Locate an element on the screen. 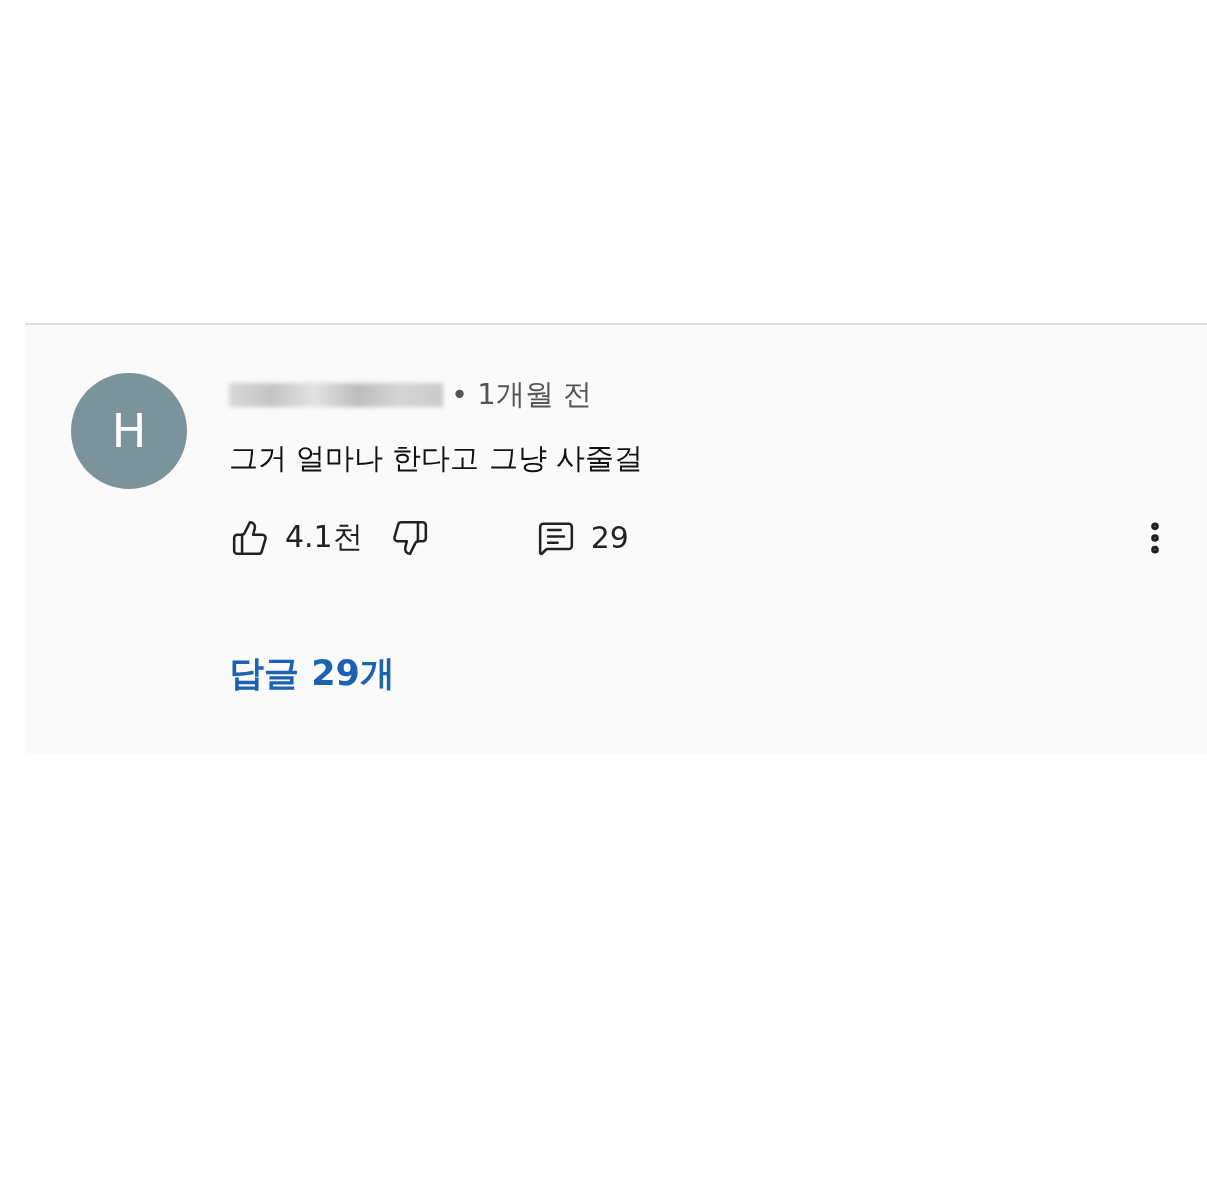 The height and width of the screenshot is (1200, 1207). like-count: 4.1천 is located at coordinates (324, 537).